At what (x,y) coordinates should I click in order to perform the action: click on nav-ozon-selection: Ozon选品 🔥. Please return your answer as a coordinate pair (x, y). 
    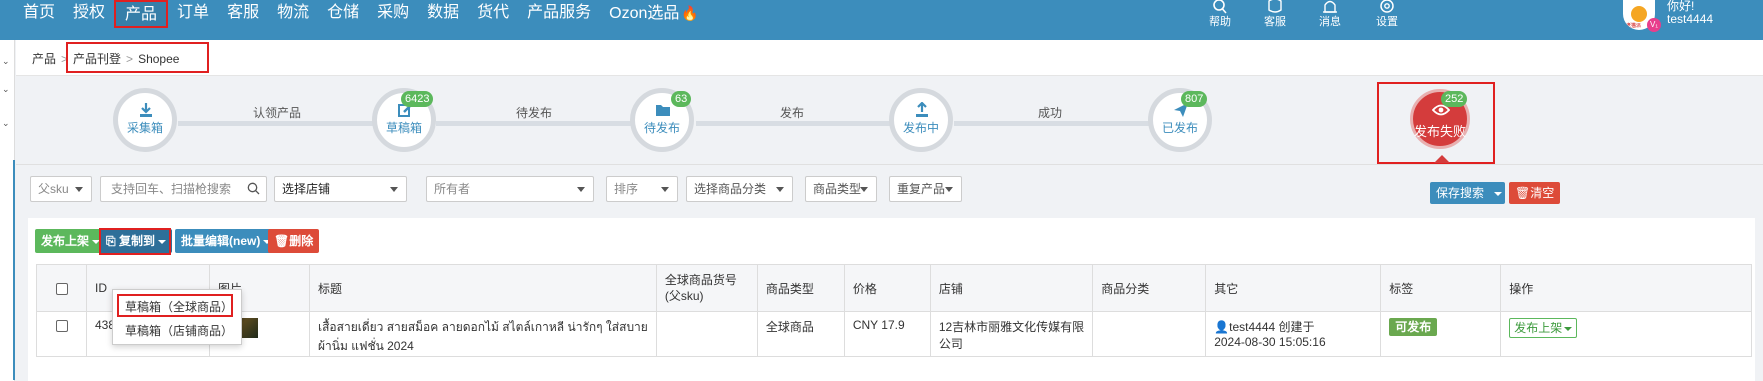
    Looking at the image, I should click on (654, 14).